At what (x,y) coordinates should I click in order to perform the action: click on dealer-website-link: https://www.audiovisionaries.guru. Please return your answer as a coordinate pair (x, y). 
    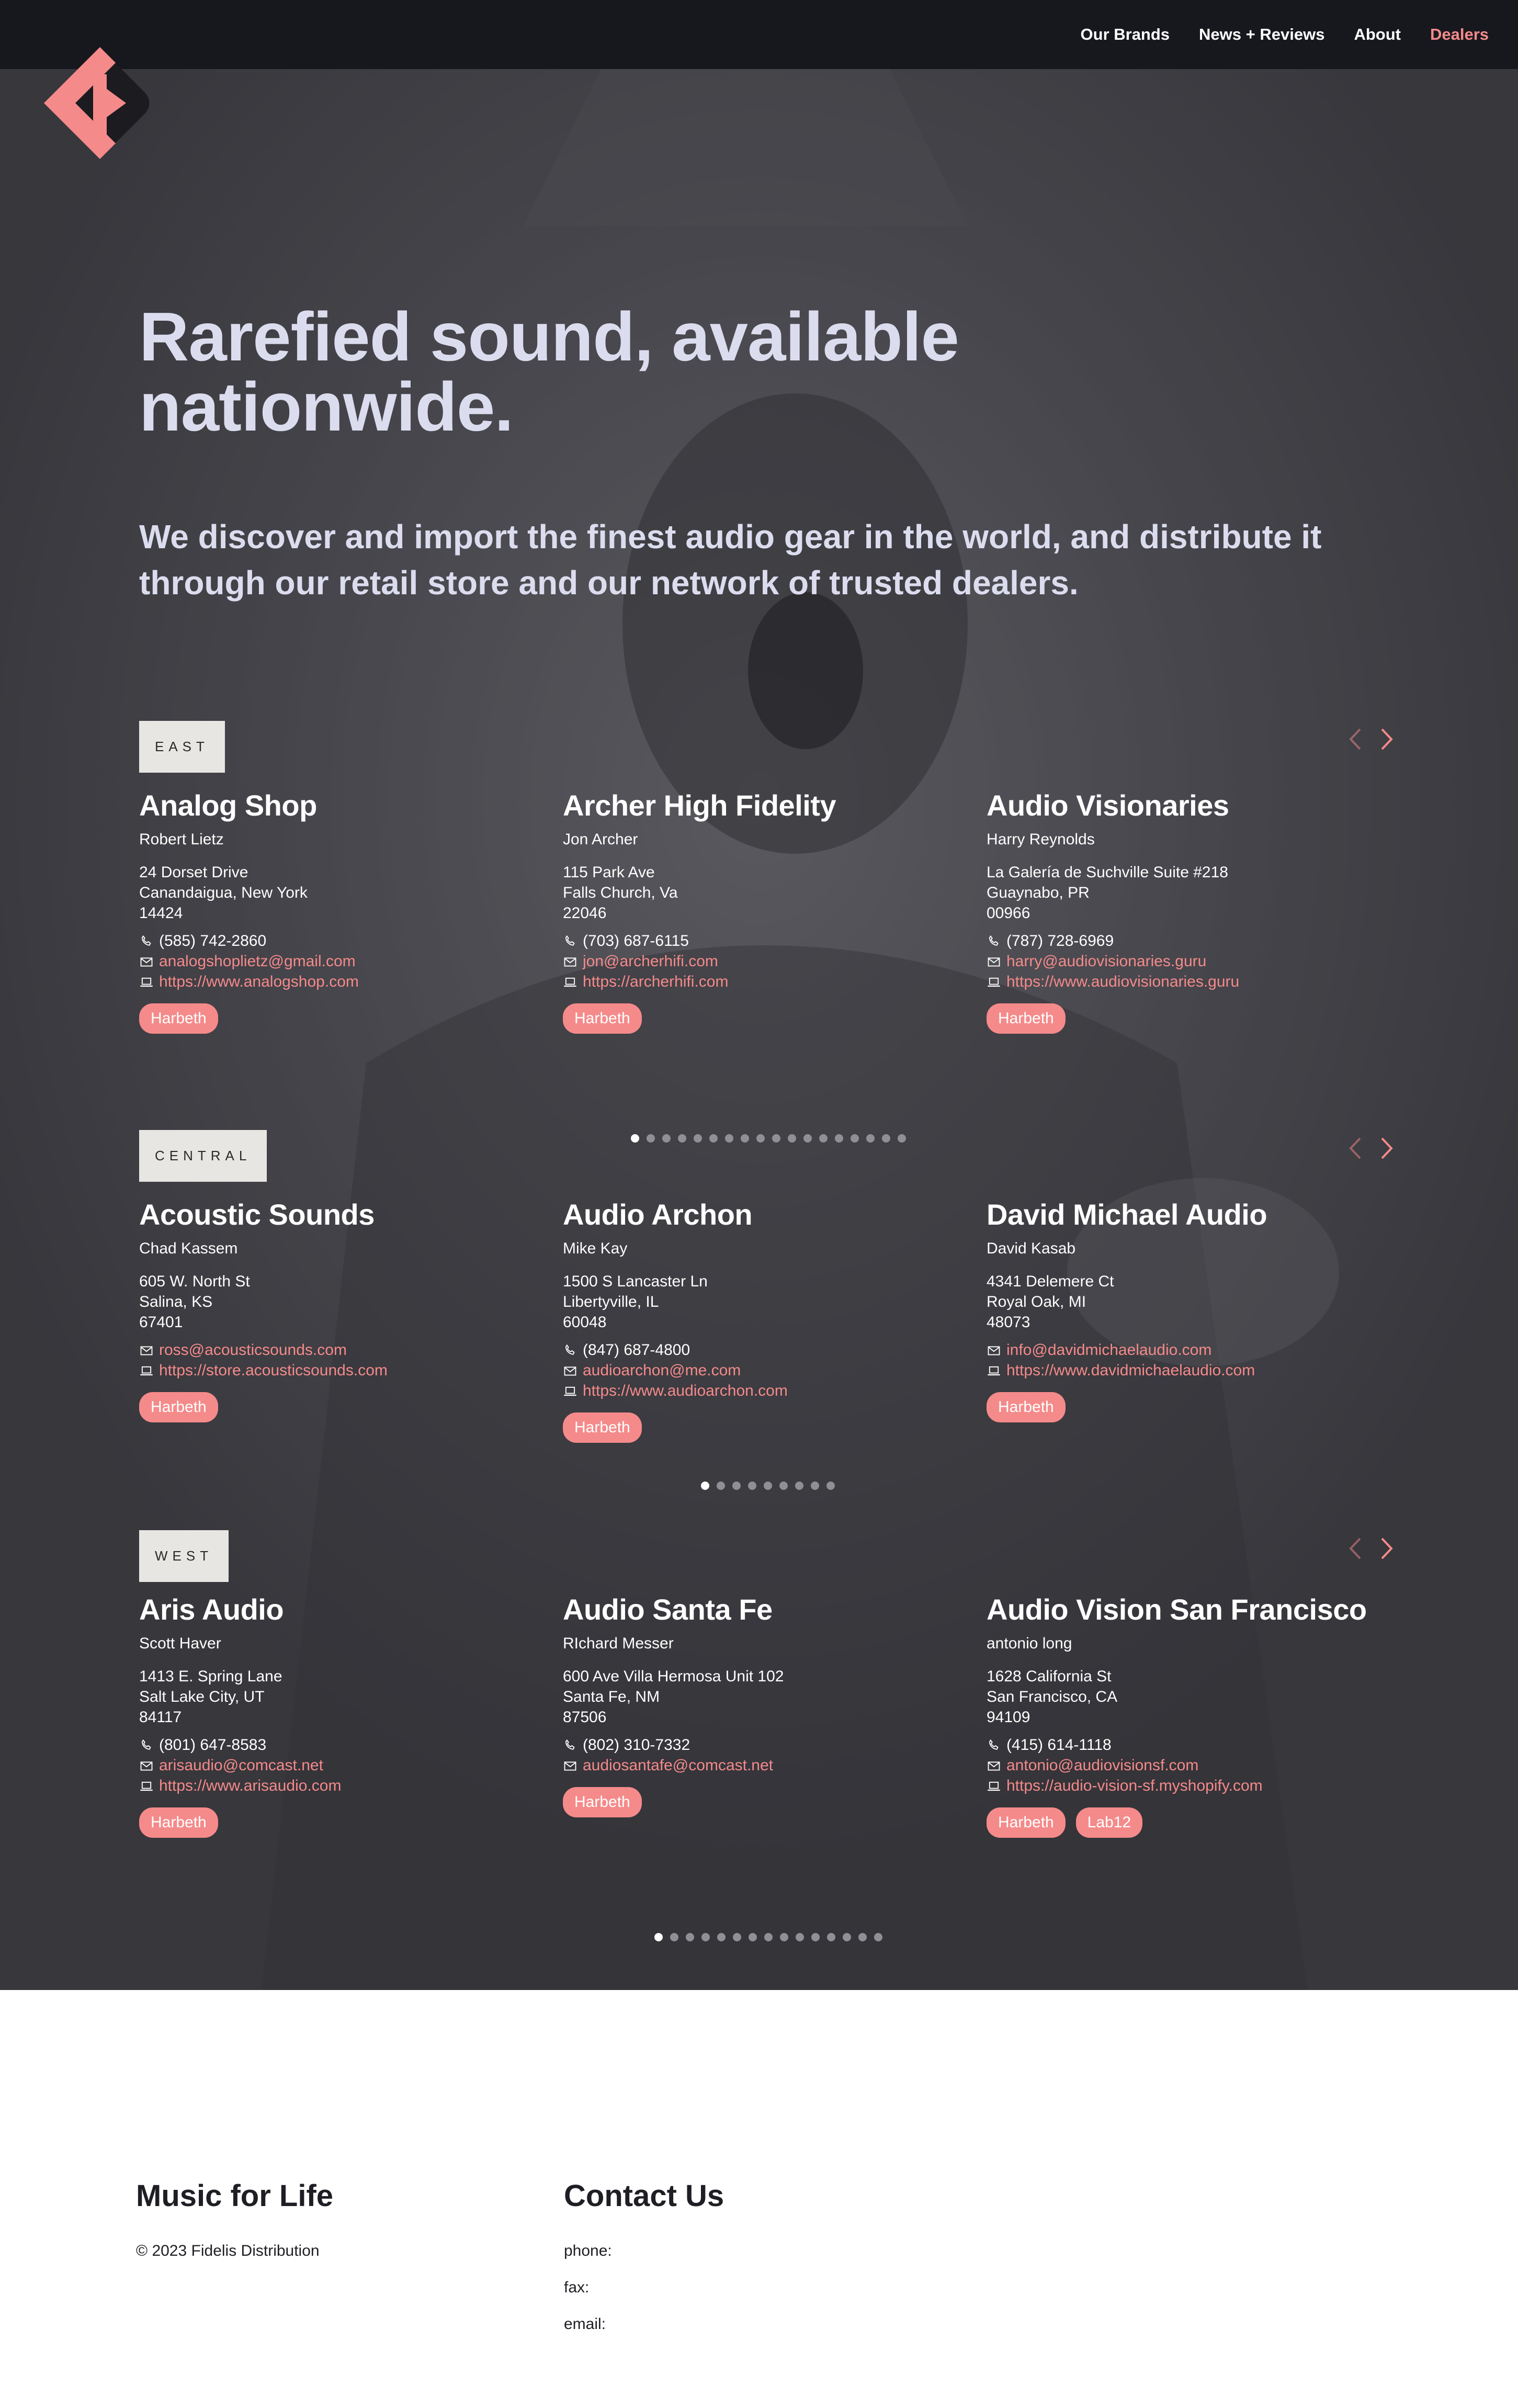
    Looking at the image, I should click on (1191, 981).